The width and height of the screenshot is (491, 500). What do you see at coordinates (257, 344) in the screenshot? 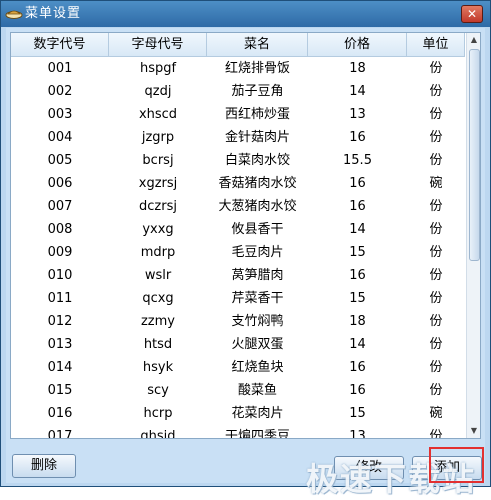
I see `dish-name-cell: 火腿双蛋` at bounding box center [257, 344].